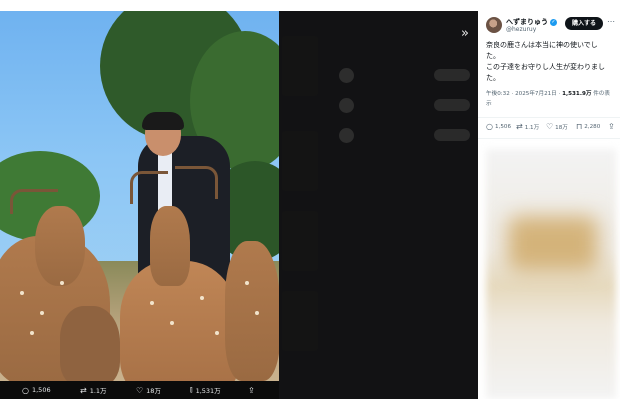  I want to click on blurred-reply-image, so click(553, 243).